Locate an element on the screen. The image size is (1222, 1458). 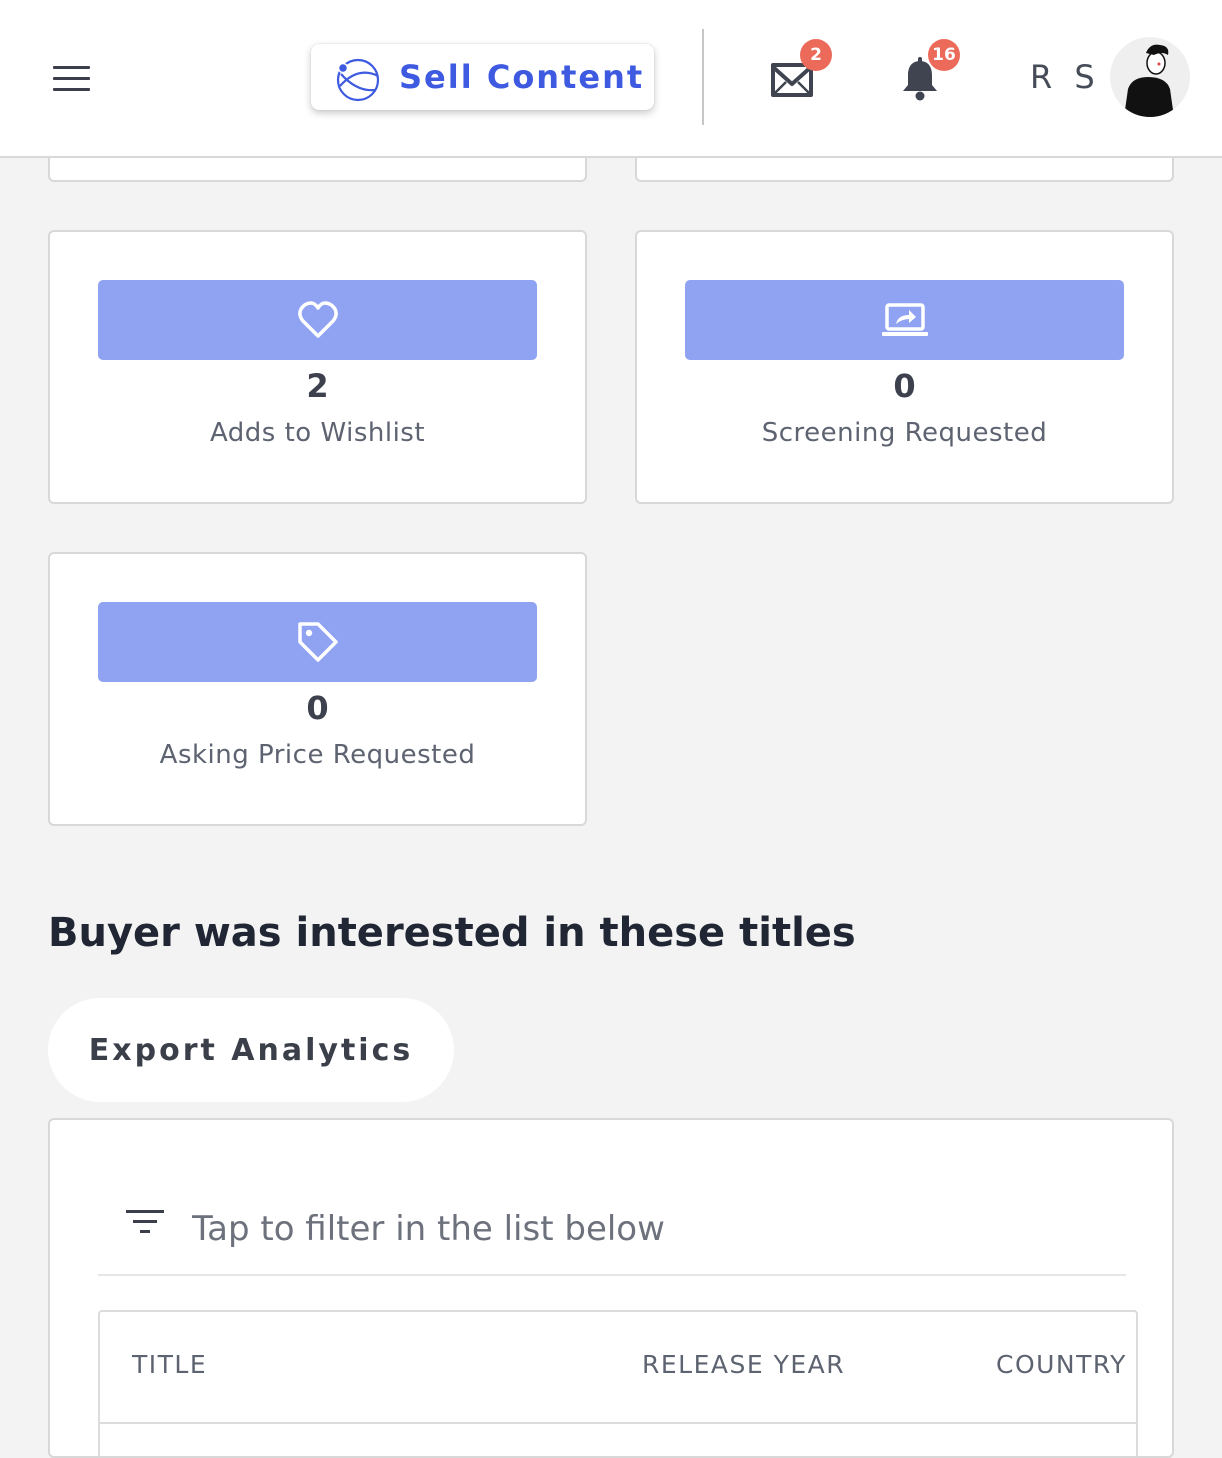
column-header-release-year: RELEASE YEAR is located at coordinates (743, 1364).